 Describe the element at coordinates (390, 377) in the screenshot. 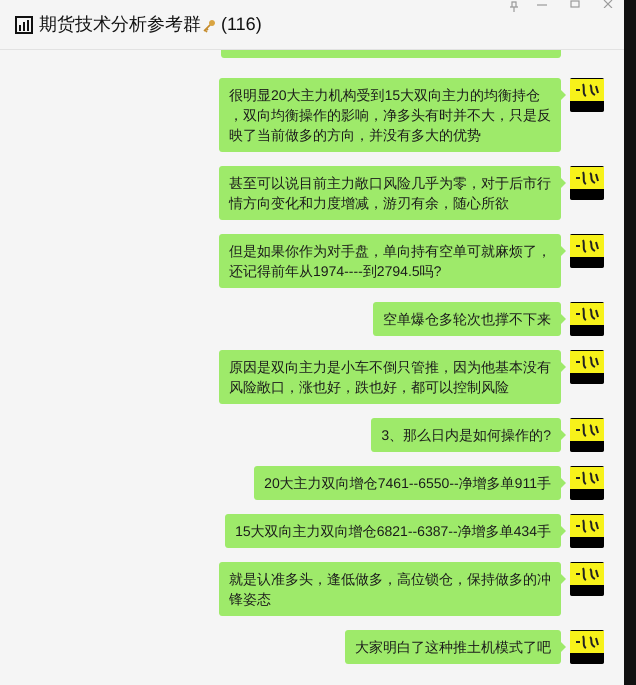

I see `message-bubble: 原因是双向主力是小车不倒只管推，因为他基本没有 风险敞口，涨也好，跌也好，都可以控制风险` at that location.